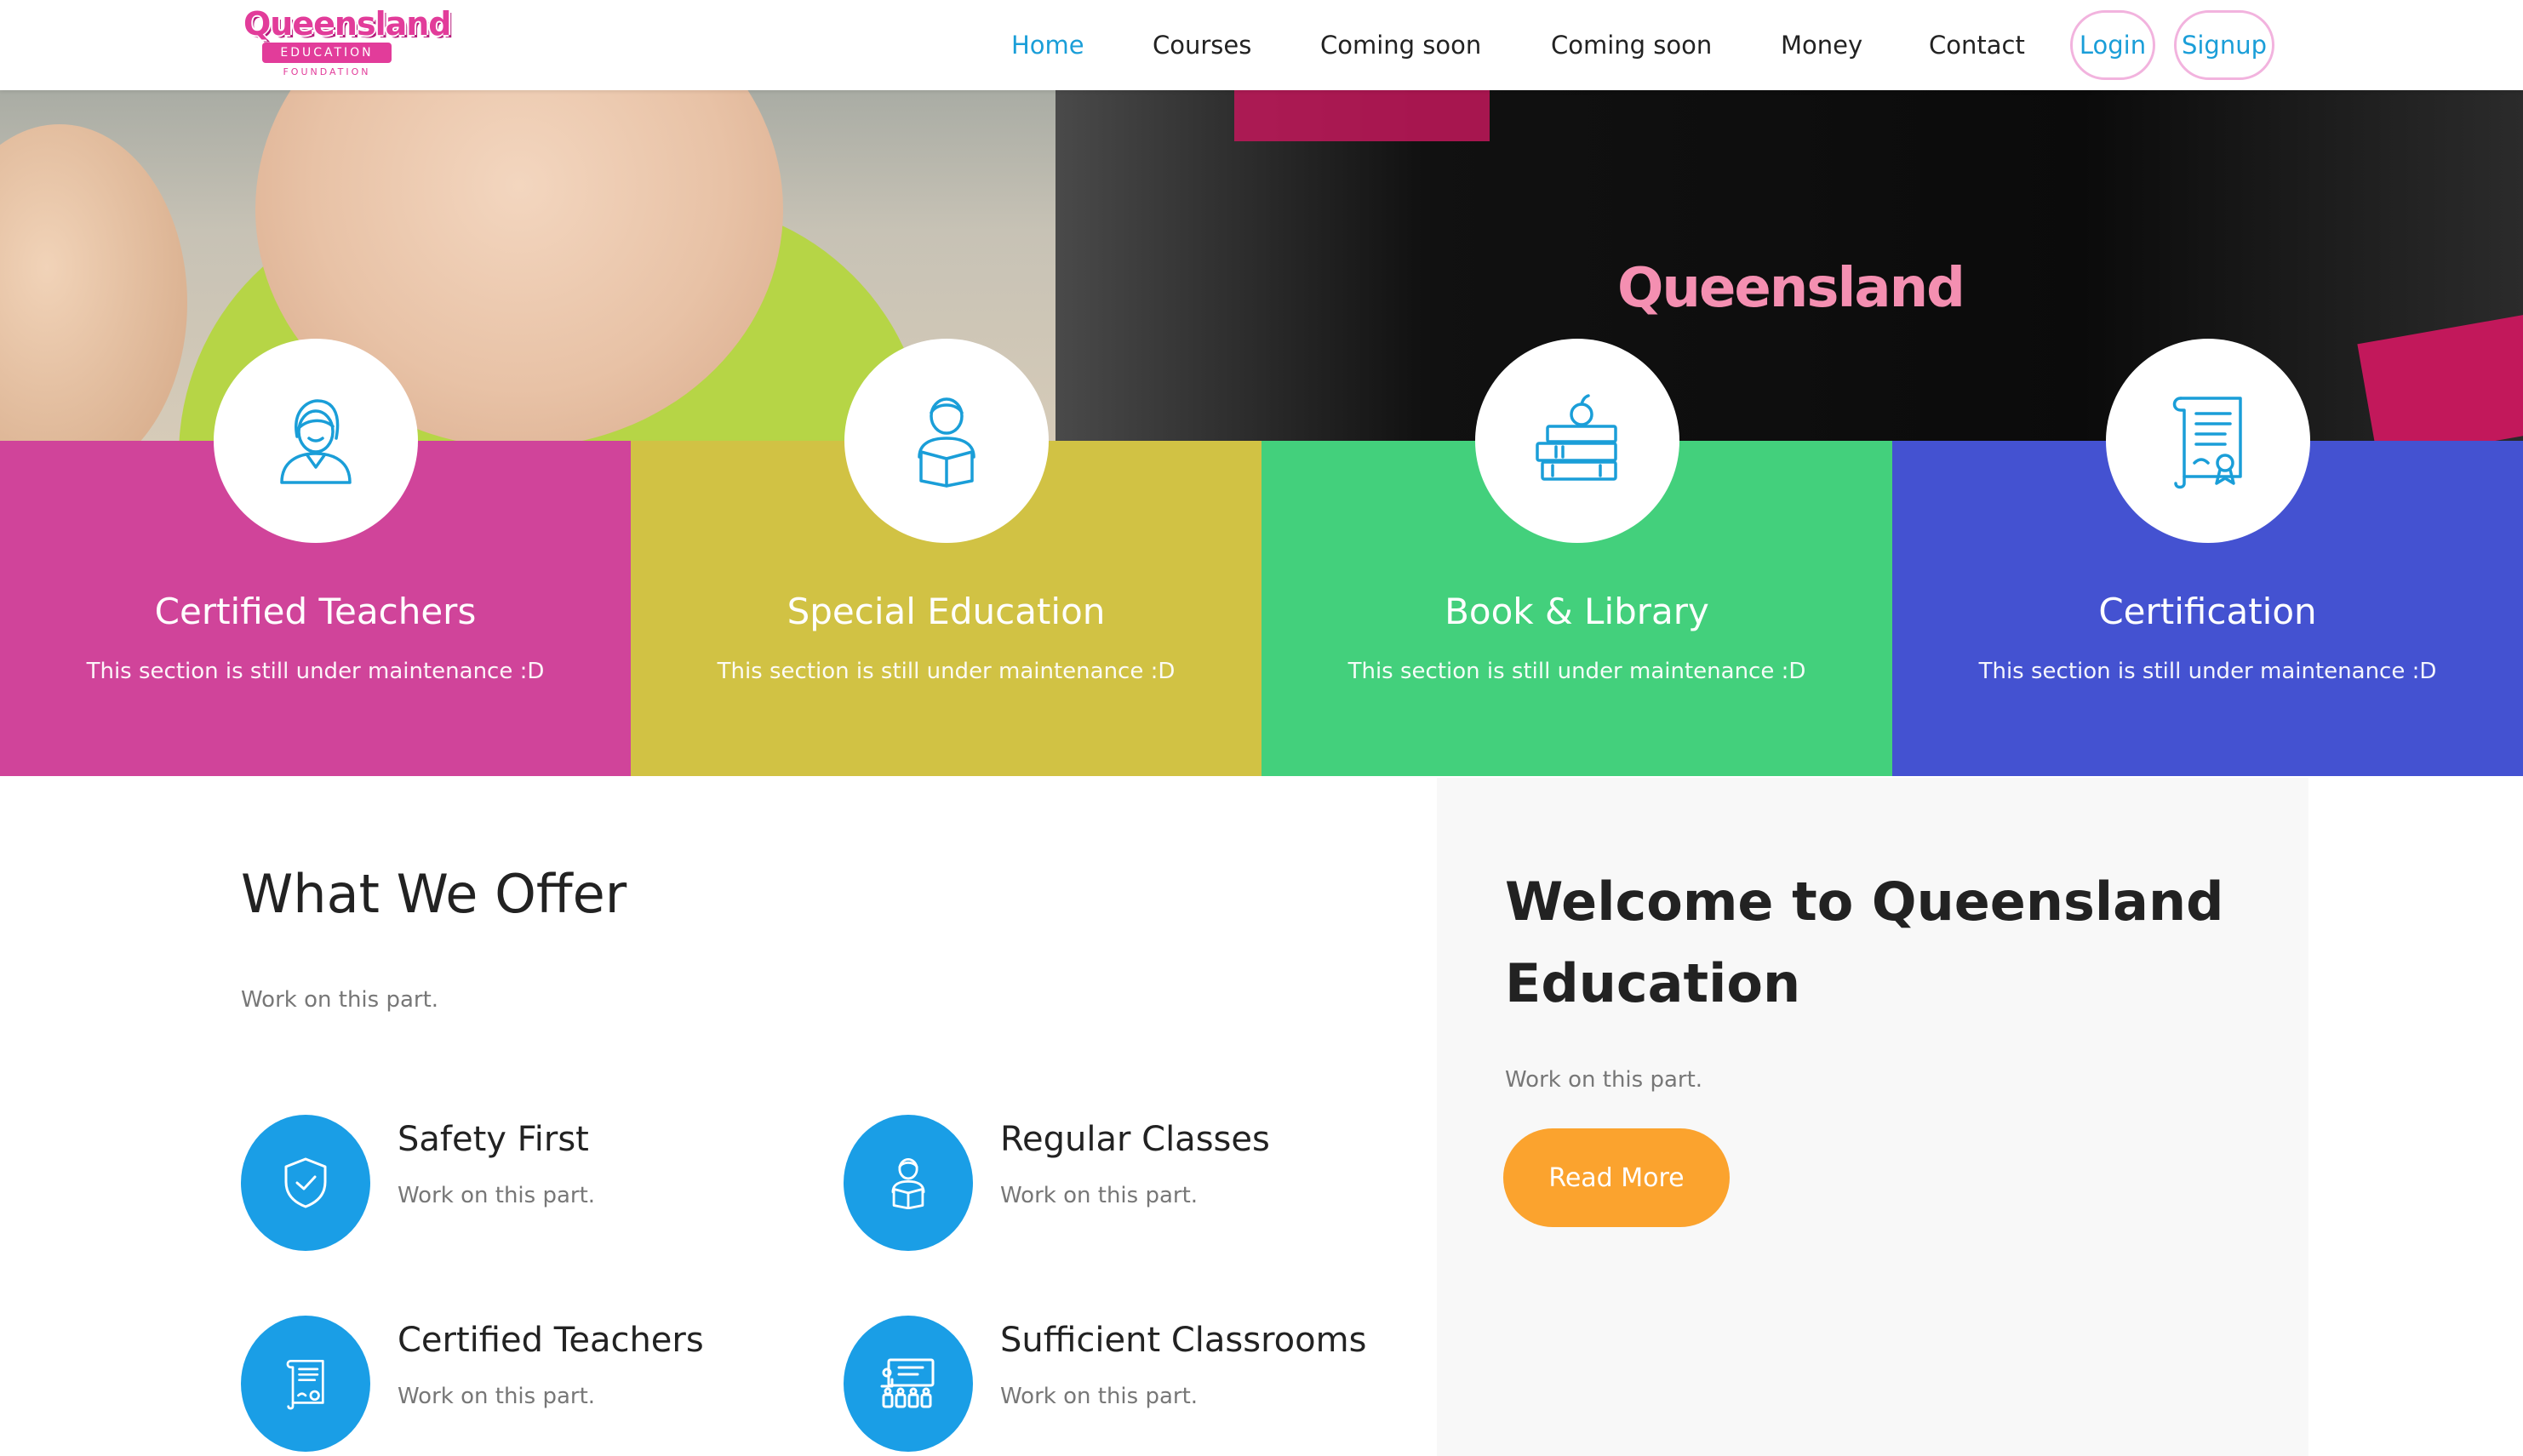  Describe the element at coordinates (1791, 288) in the screenshot. I see `hero-shirt-logo: Queensland` at that location.